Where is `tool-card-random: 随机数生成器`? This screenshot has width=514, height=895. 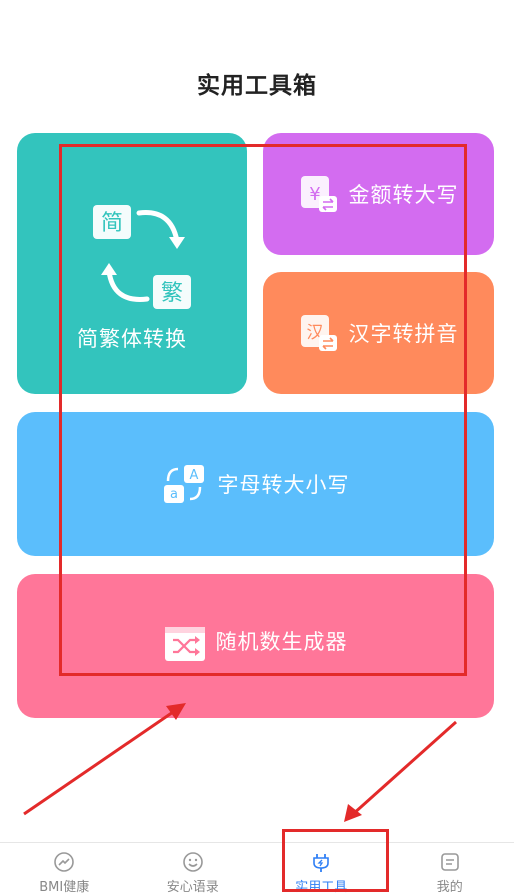
tool-card-random: 随机数生成器 is located at coordinates (255, 646).